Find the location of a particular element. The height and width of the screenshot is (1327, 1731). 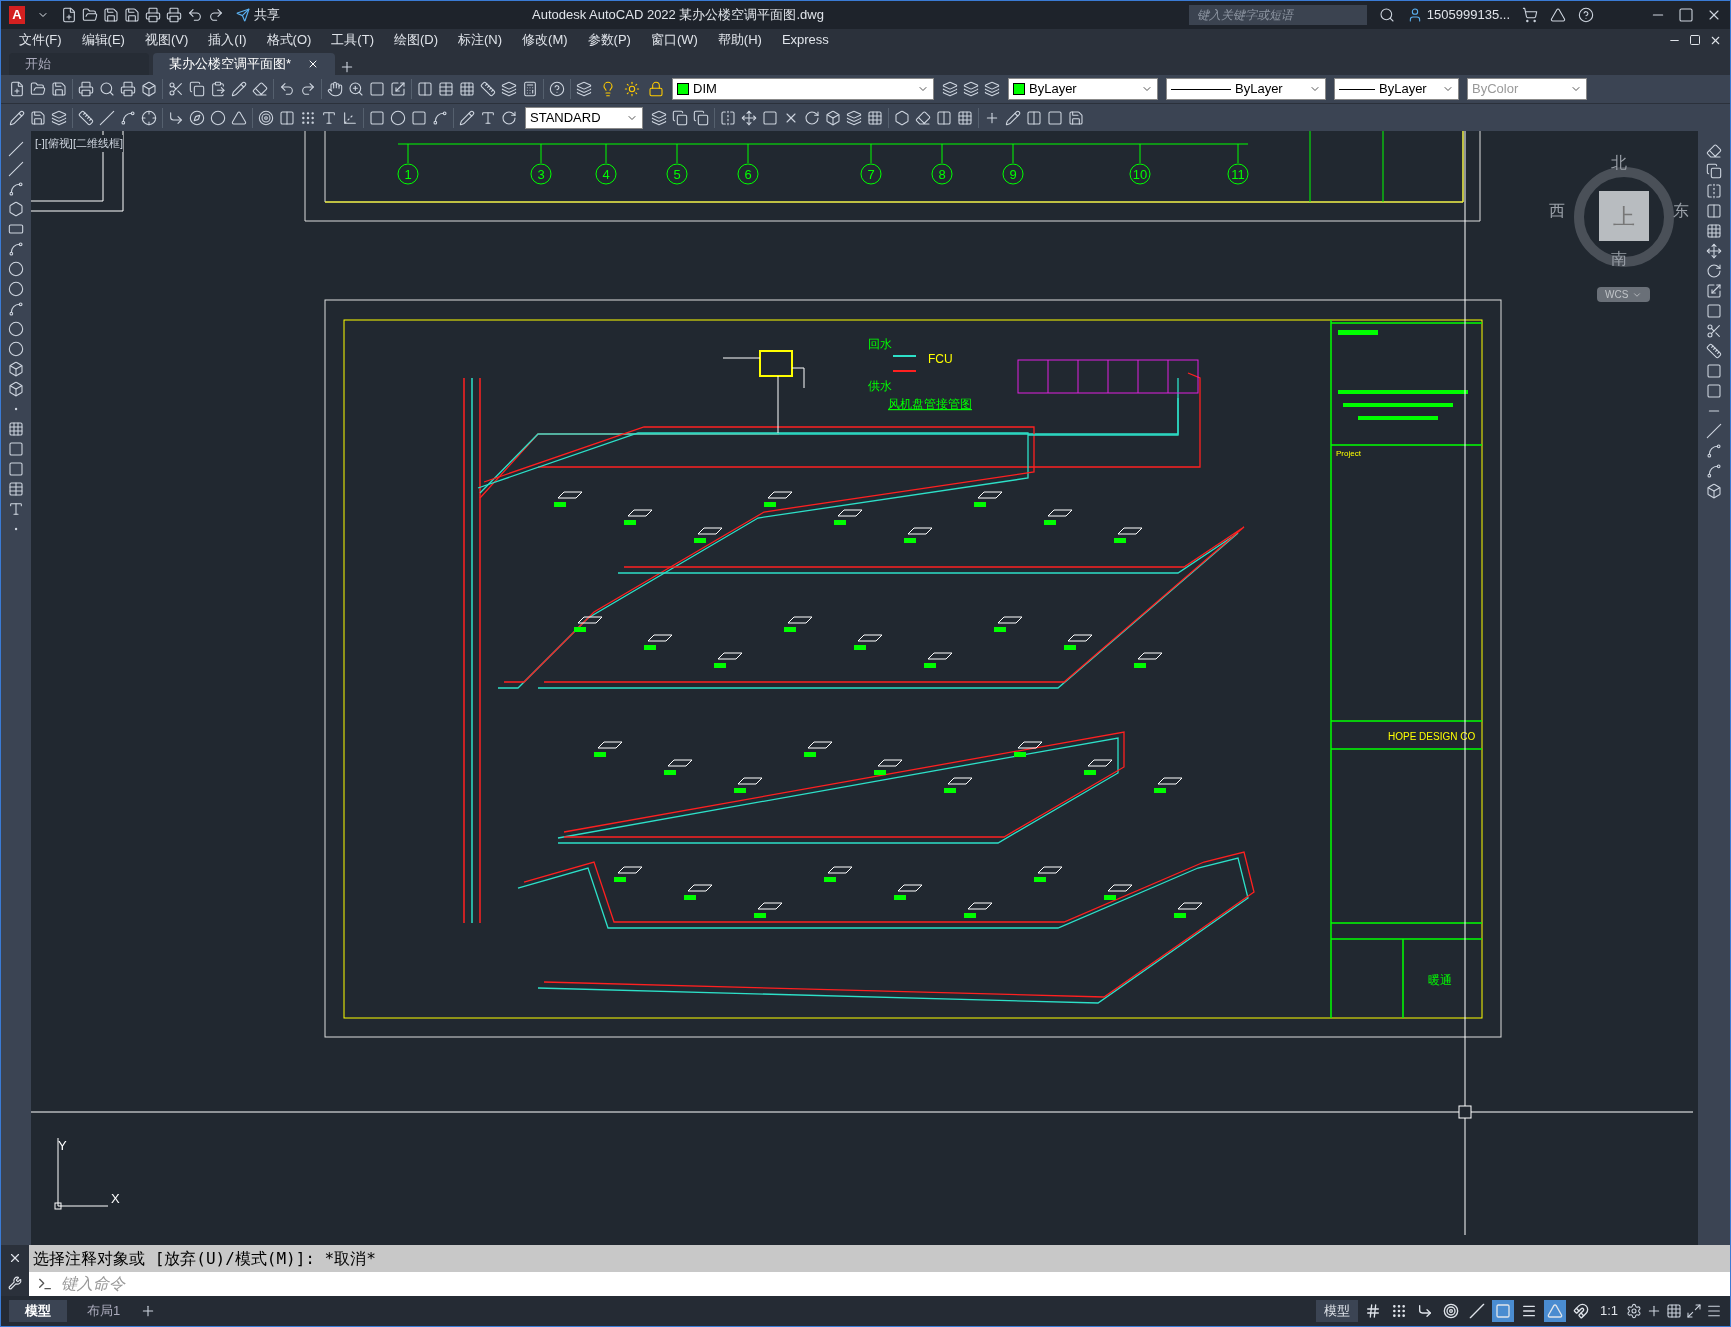

erase-icon is located at coordinates (1714, 151).